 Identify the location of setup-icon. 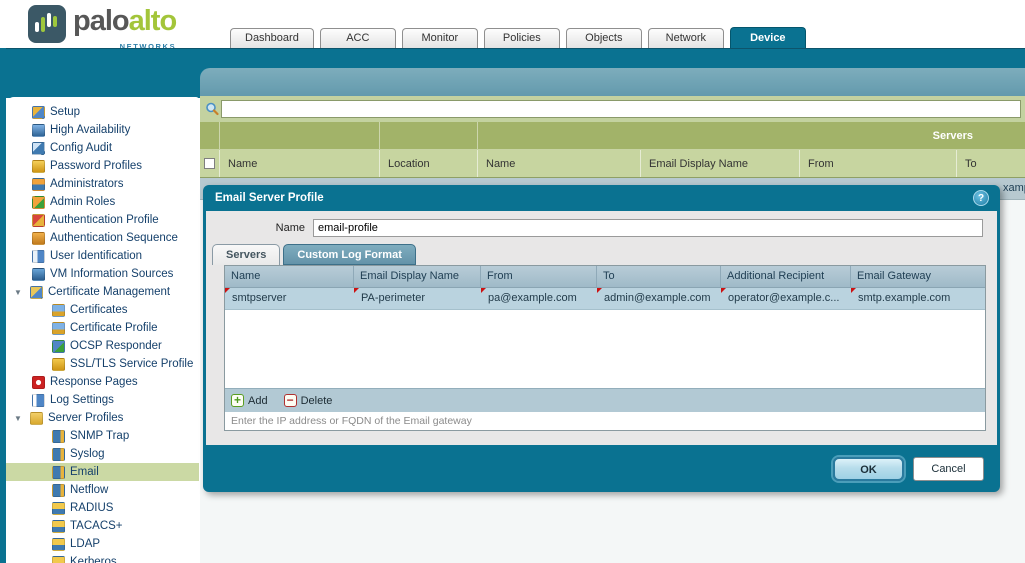
(38, 112).